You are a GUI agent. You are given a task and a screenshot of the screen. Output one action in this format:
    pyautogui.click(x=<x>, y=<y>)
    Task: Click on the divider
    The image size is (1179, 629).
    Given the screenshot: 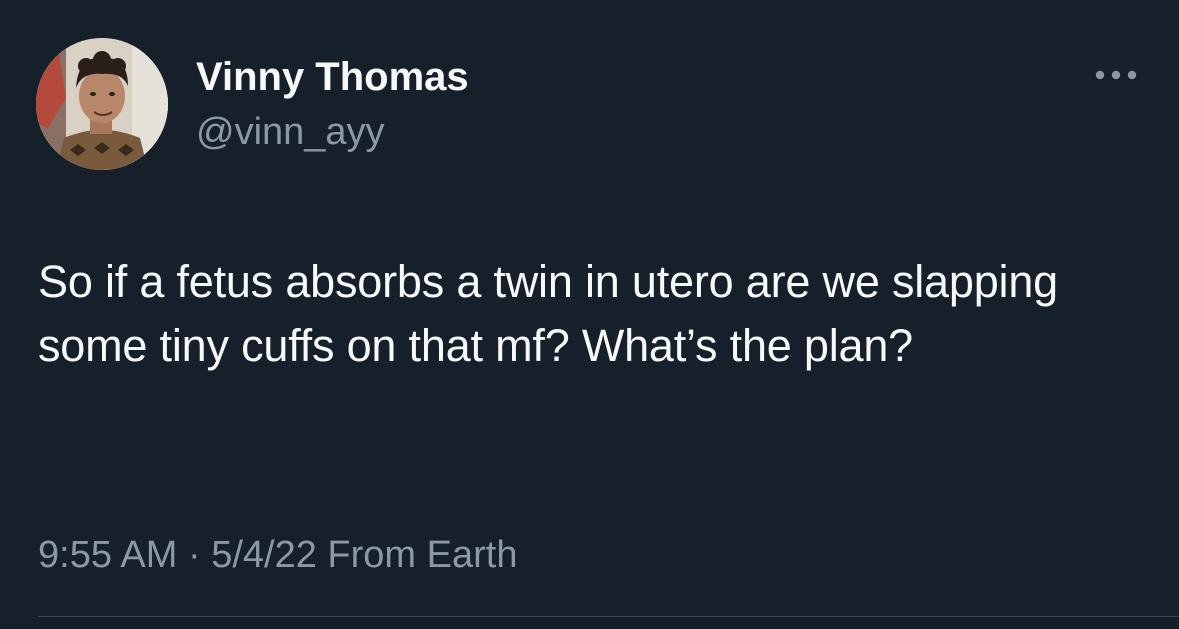 What is the action you would take?
    pyautogui.click(x=608, y=616)
    